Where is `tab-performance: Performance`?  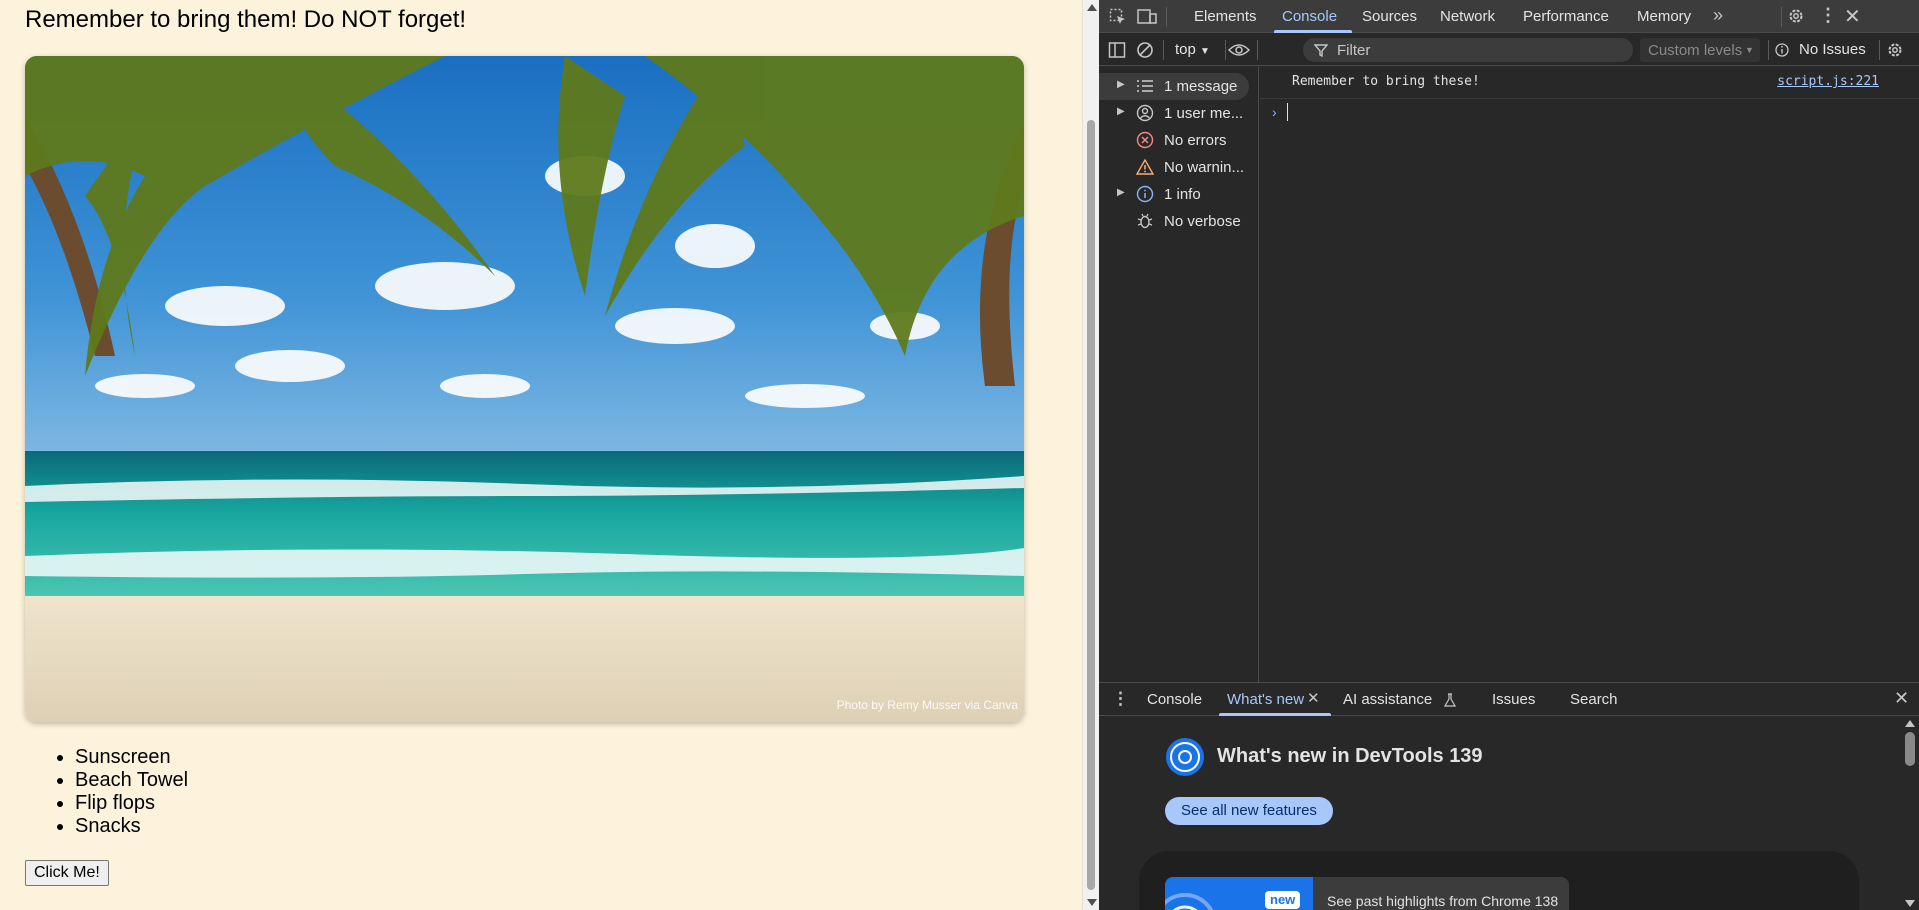
tab-performance: Performance is located at coordinates (1566, 16).